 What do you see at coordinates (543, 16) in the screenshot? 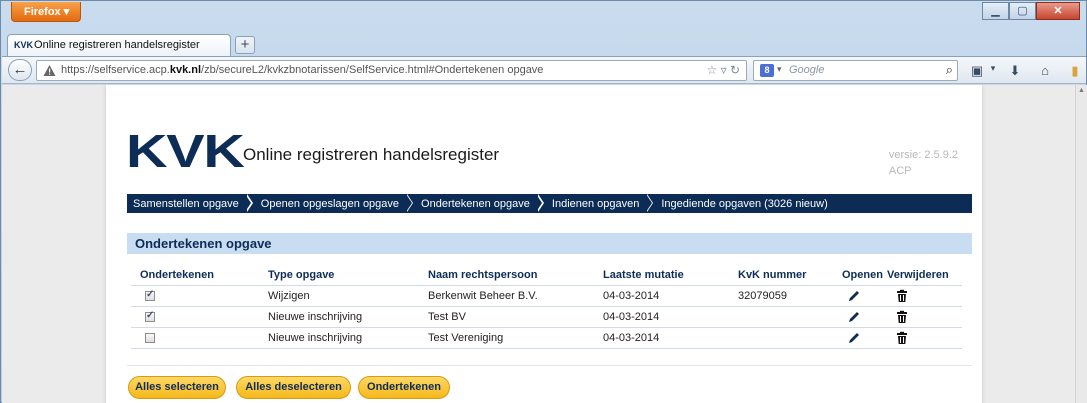
I see `title-bar: Firefox ▾ ▁ ▢ ✕` at bounding box center [543, 16].